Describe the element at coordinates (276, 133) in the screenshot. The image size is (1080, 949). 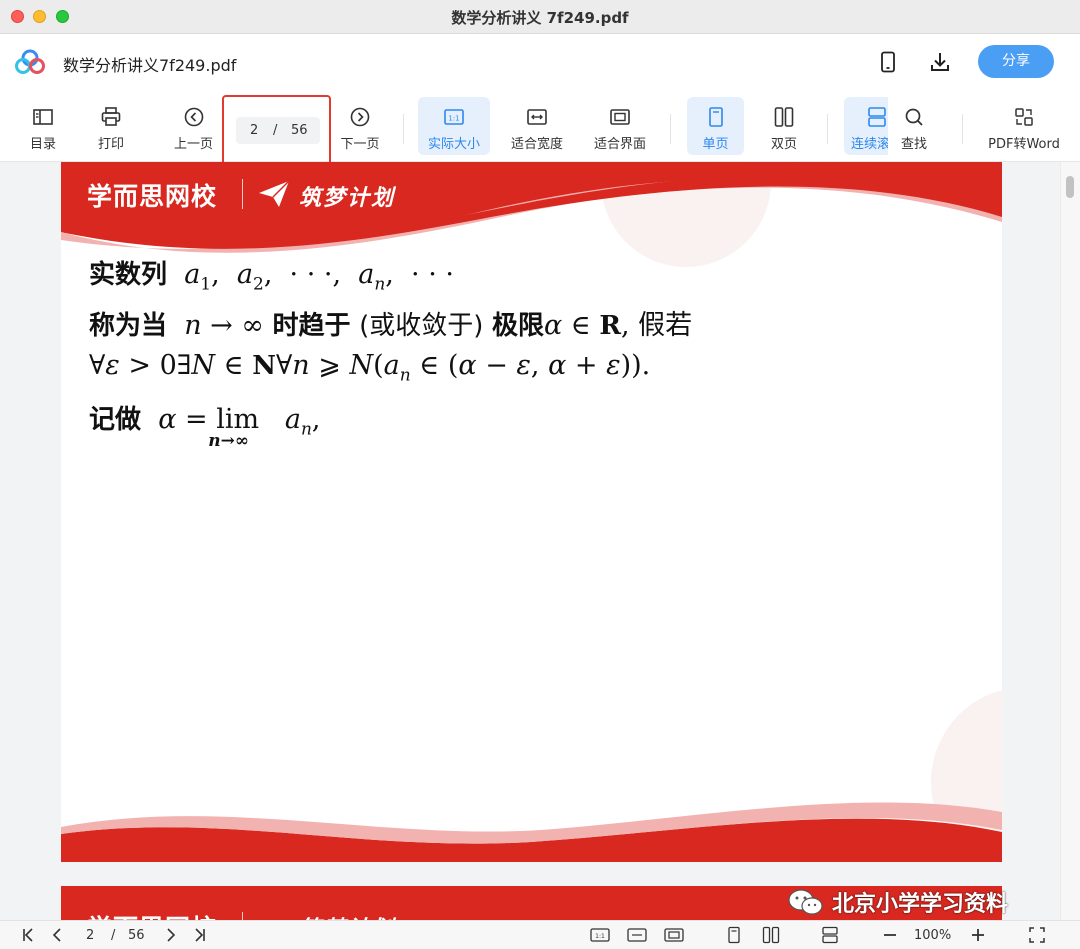
I see `red-highlight-box` at that location.